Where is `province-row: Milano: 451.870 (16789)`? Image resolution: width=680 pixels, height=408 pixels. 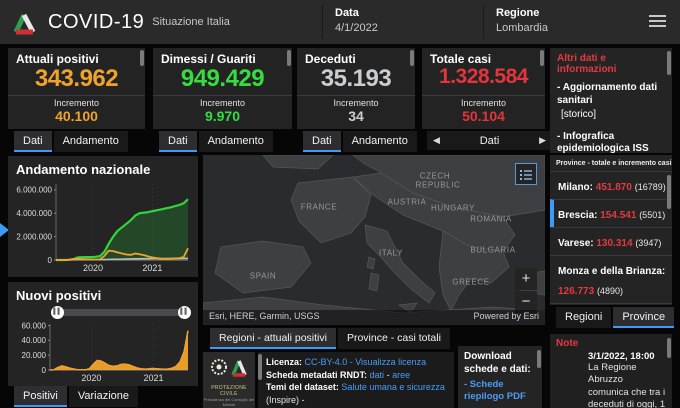
province-row: Milano: 451.870 (16789) is located at coordinates (611, 185).